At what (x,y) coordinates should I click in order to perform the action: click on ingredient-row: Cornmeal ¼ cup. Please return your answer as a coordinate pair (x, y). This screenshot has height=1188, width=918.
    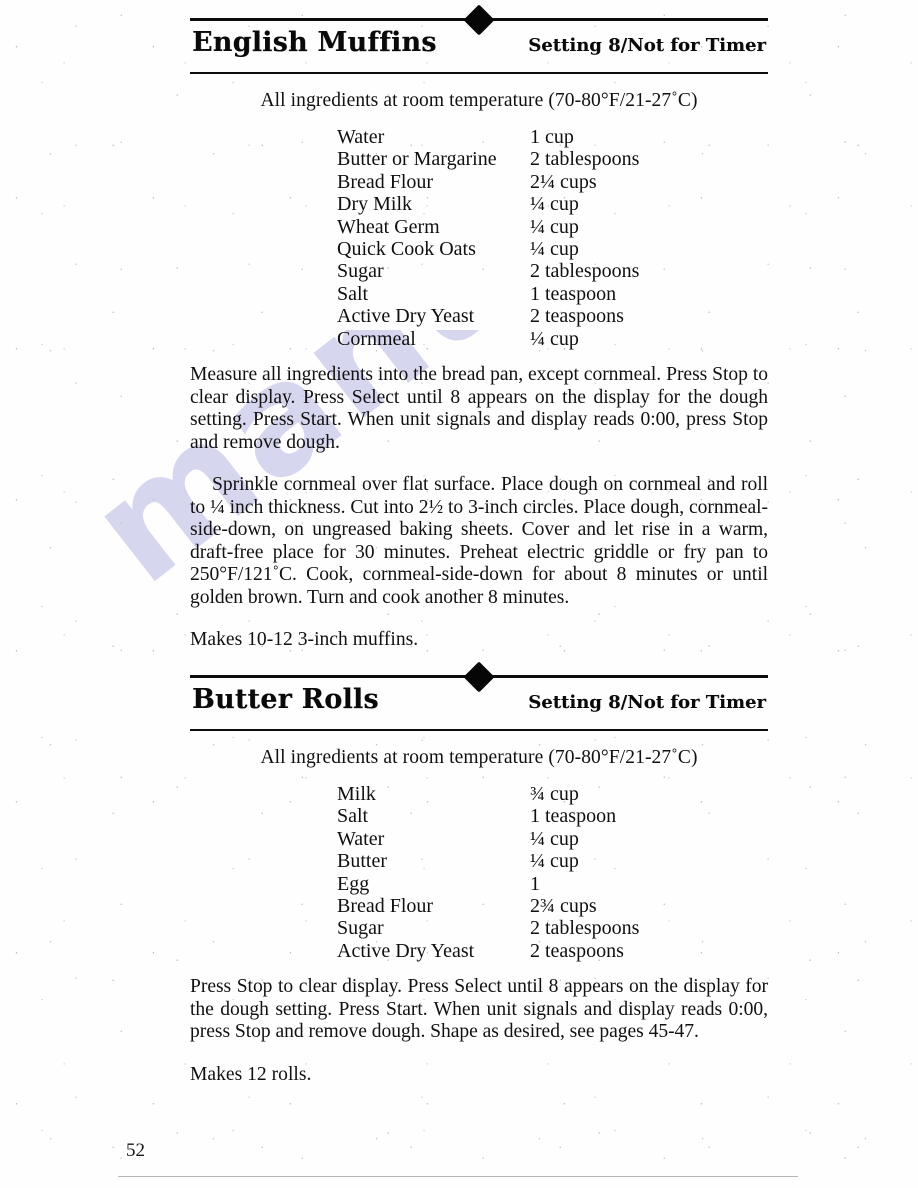
    Looking at the image, I should click on (552, 339).